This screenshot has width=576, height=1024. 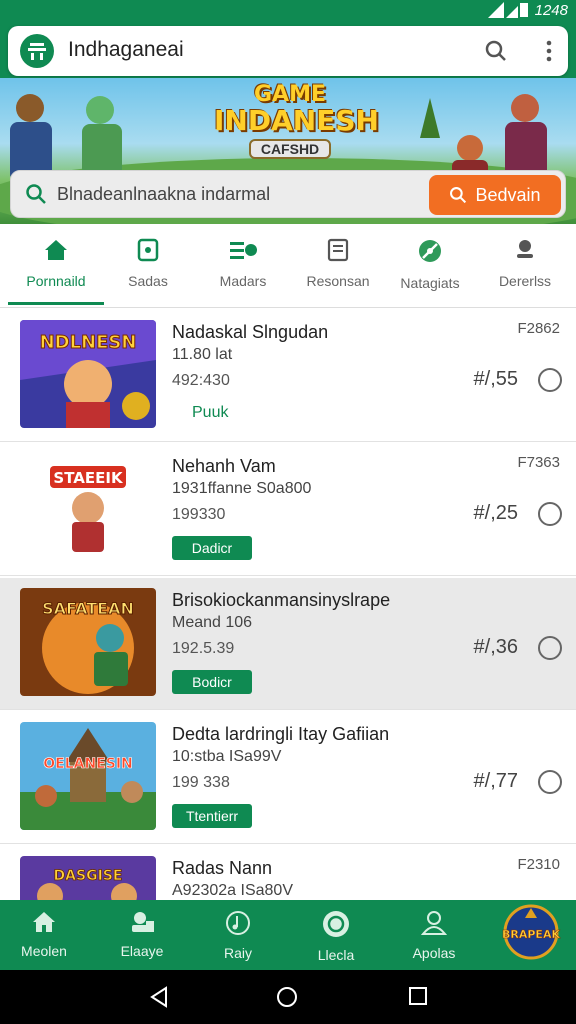 What do you see at coordinates (418, 998) in the screenshot?
I see `recents-icon` at bounding box center [418, 998].